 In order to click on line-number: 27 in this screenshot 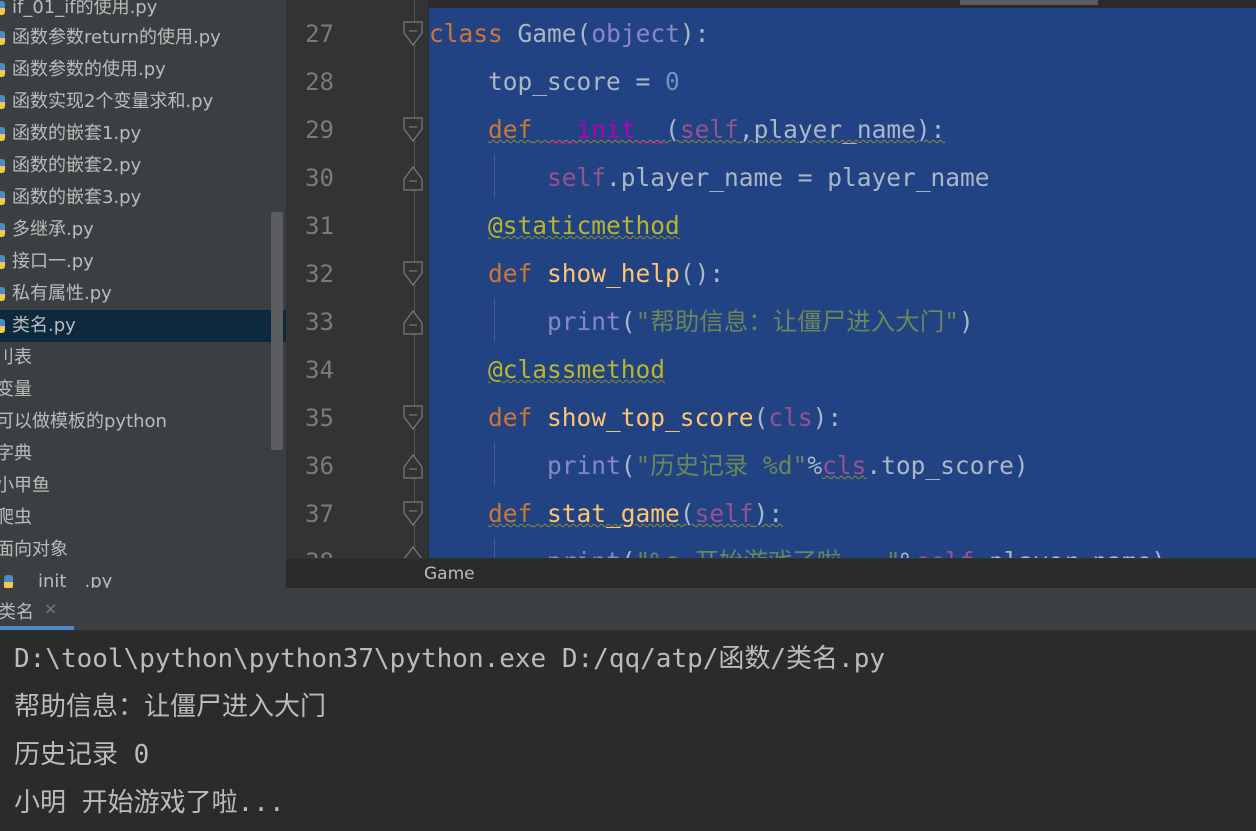, I will do `click(319, 34)`.